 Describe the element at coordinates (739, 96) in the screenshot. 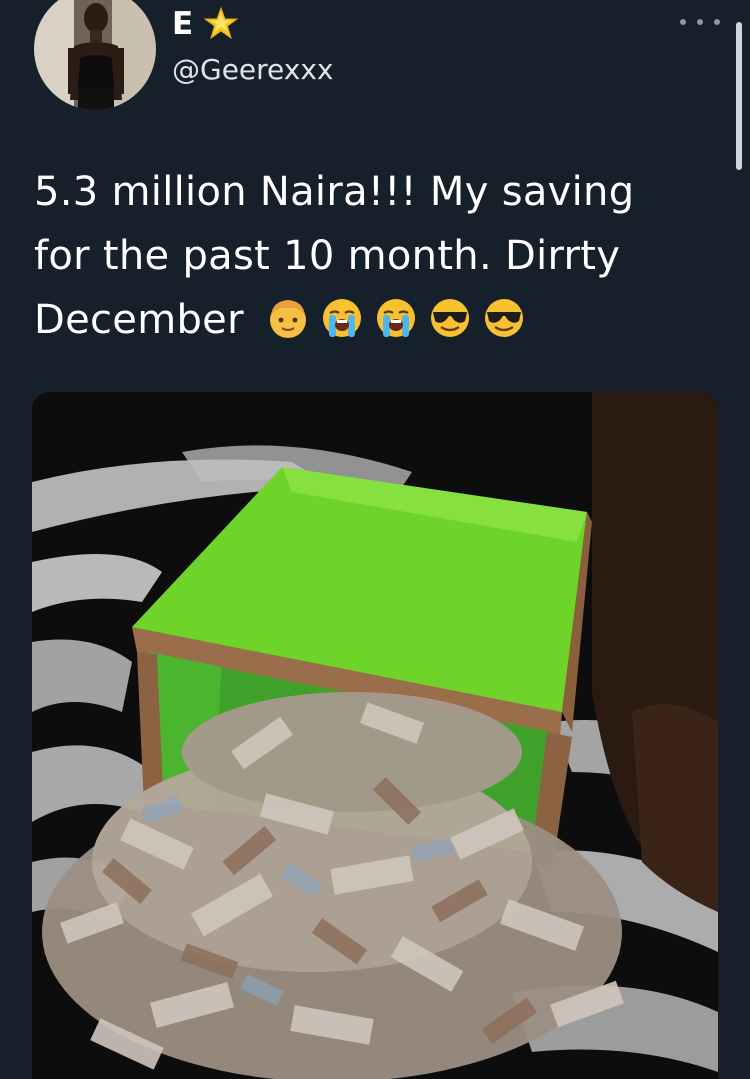

I see `scrollbar` at that location.